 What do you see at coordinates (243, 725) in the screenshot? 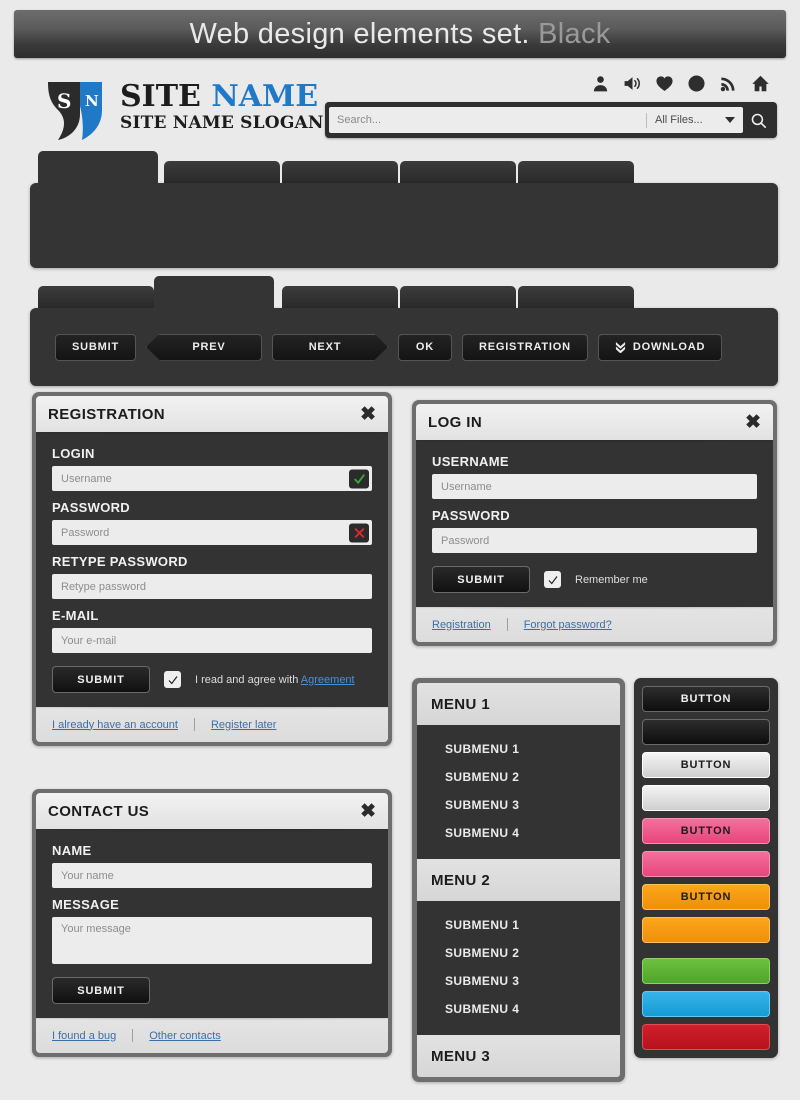
I see `registration-footer-link-1: Register later` at bounding box center [243, 725].